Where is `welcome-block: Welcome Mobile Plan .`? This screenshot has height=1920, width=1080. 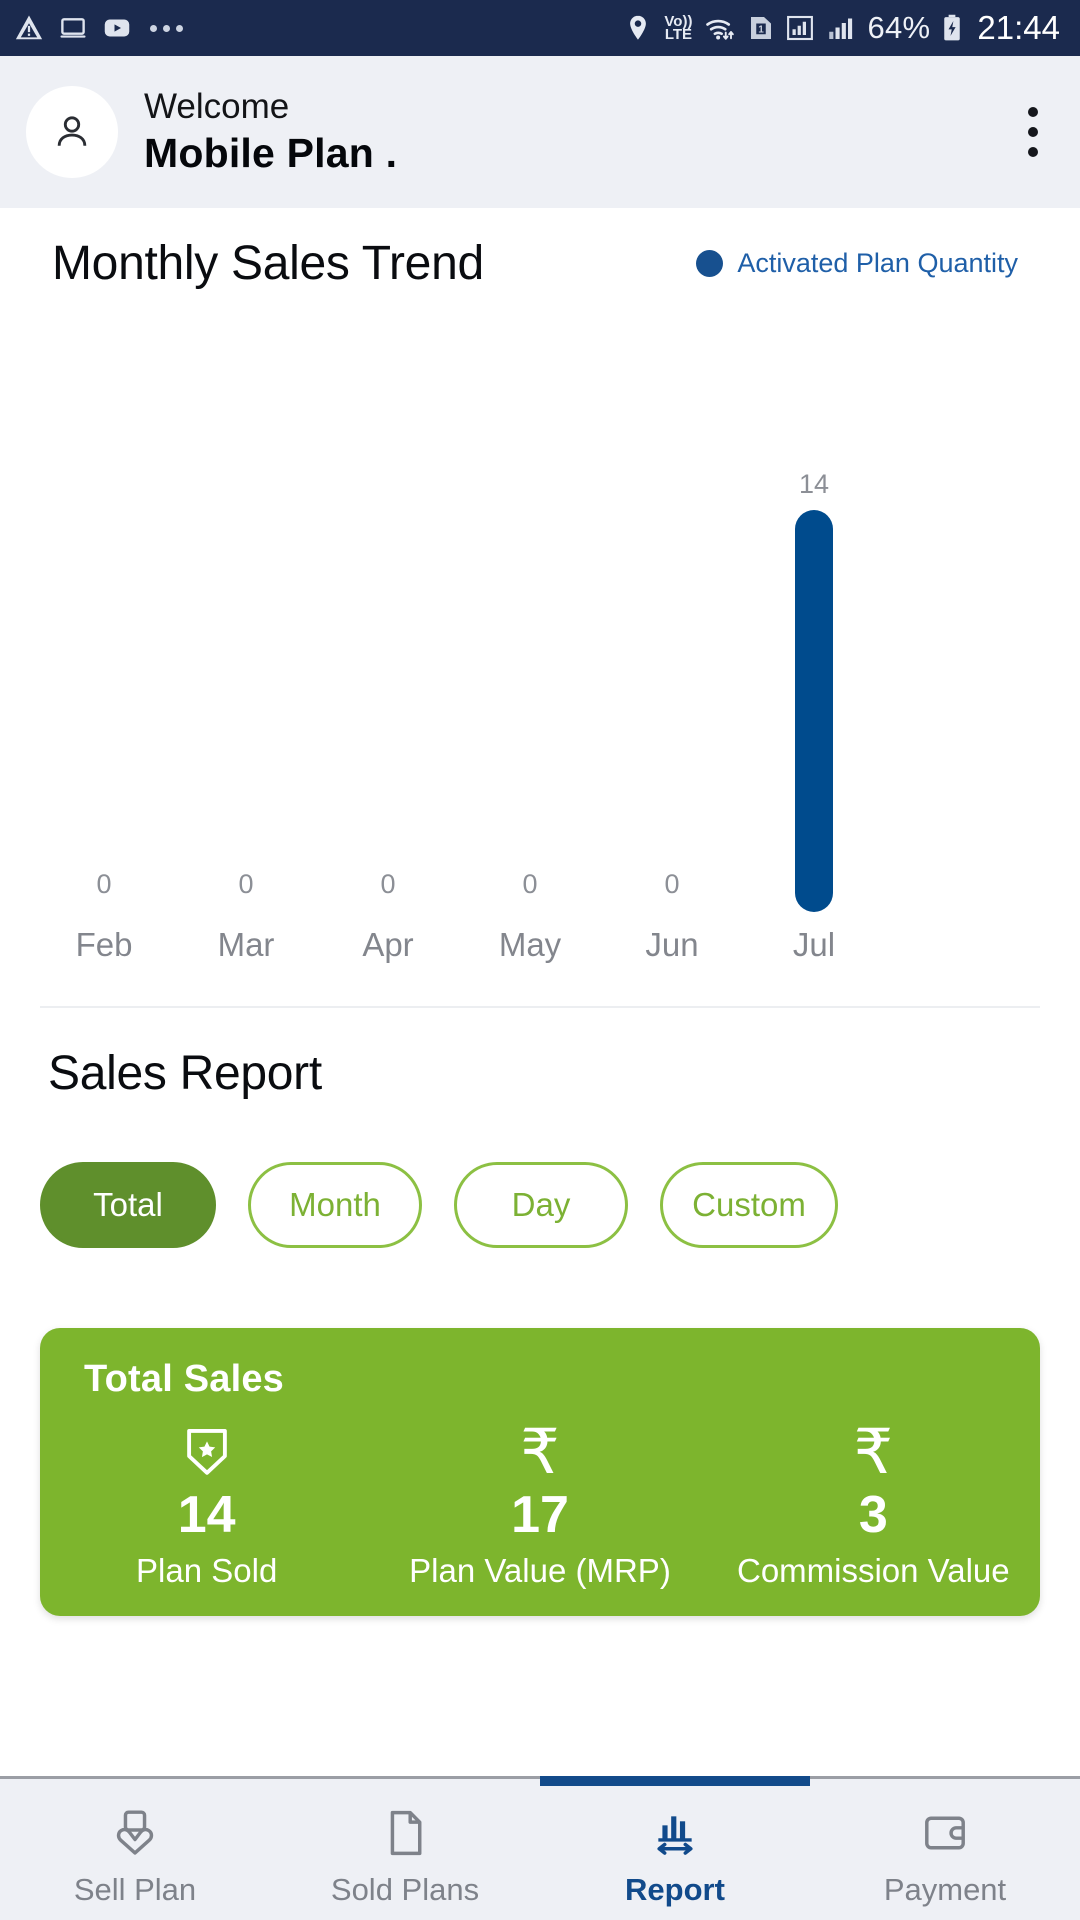 welcome-block: Welcome Mobile Plan . is located at coordinates (270, 132).